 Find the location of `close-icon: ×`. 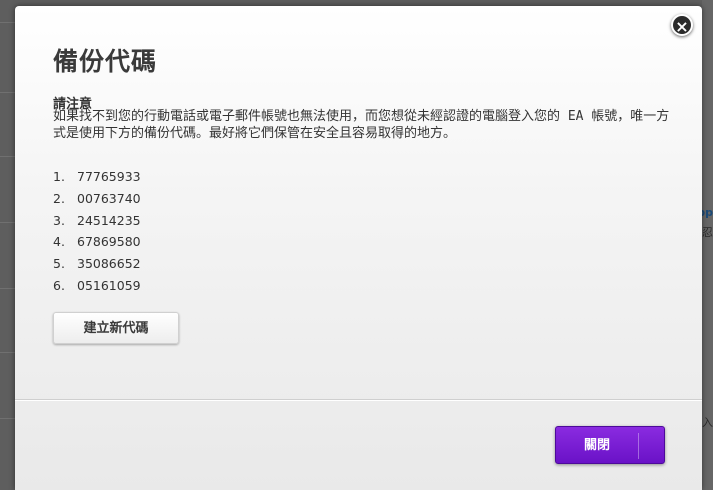

close-icon: × is located at coordinates (682, 25).